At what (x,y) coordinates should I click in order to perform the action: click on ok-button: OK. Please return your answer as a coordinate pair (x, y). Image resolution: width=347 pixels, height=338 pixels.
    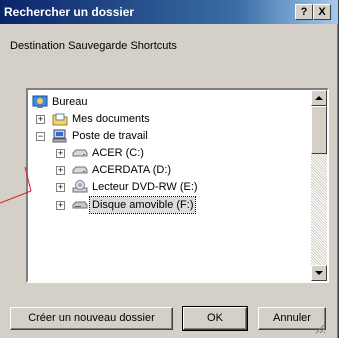
    Looking at the image, I should click on (215, 318).